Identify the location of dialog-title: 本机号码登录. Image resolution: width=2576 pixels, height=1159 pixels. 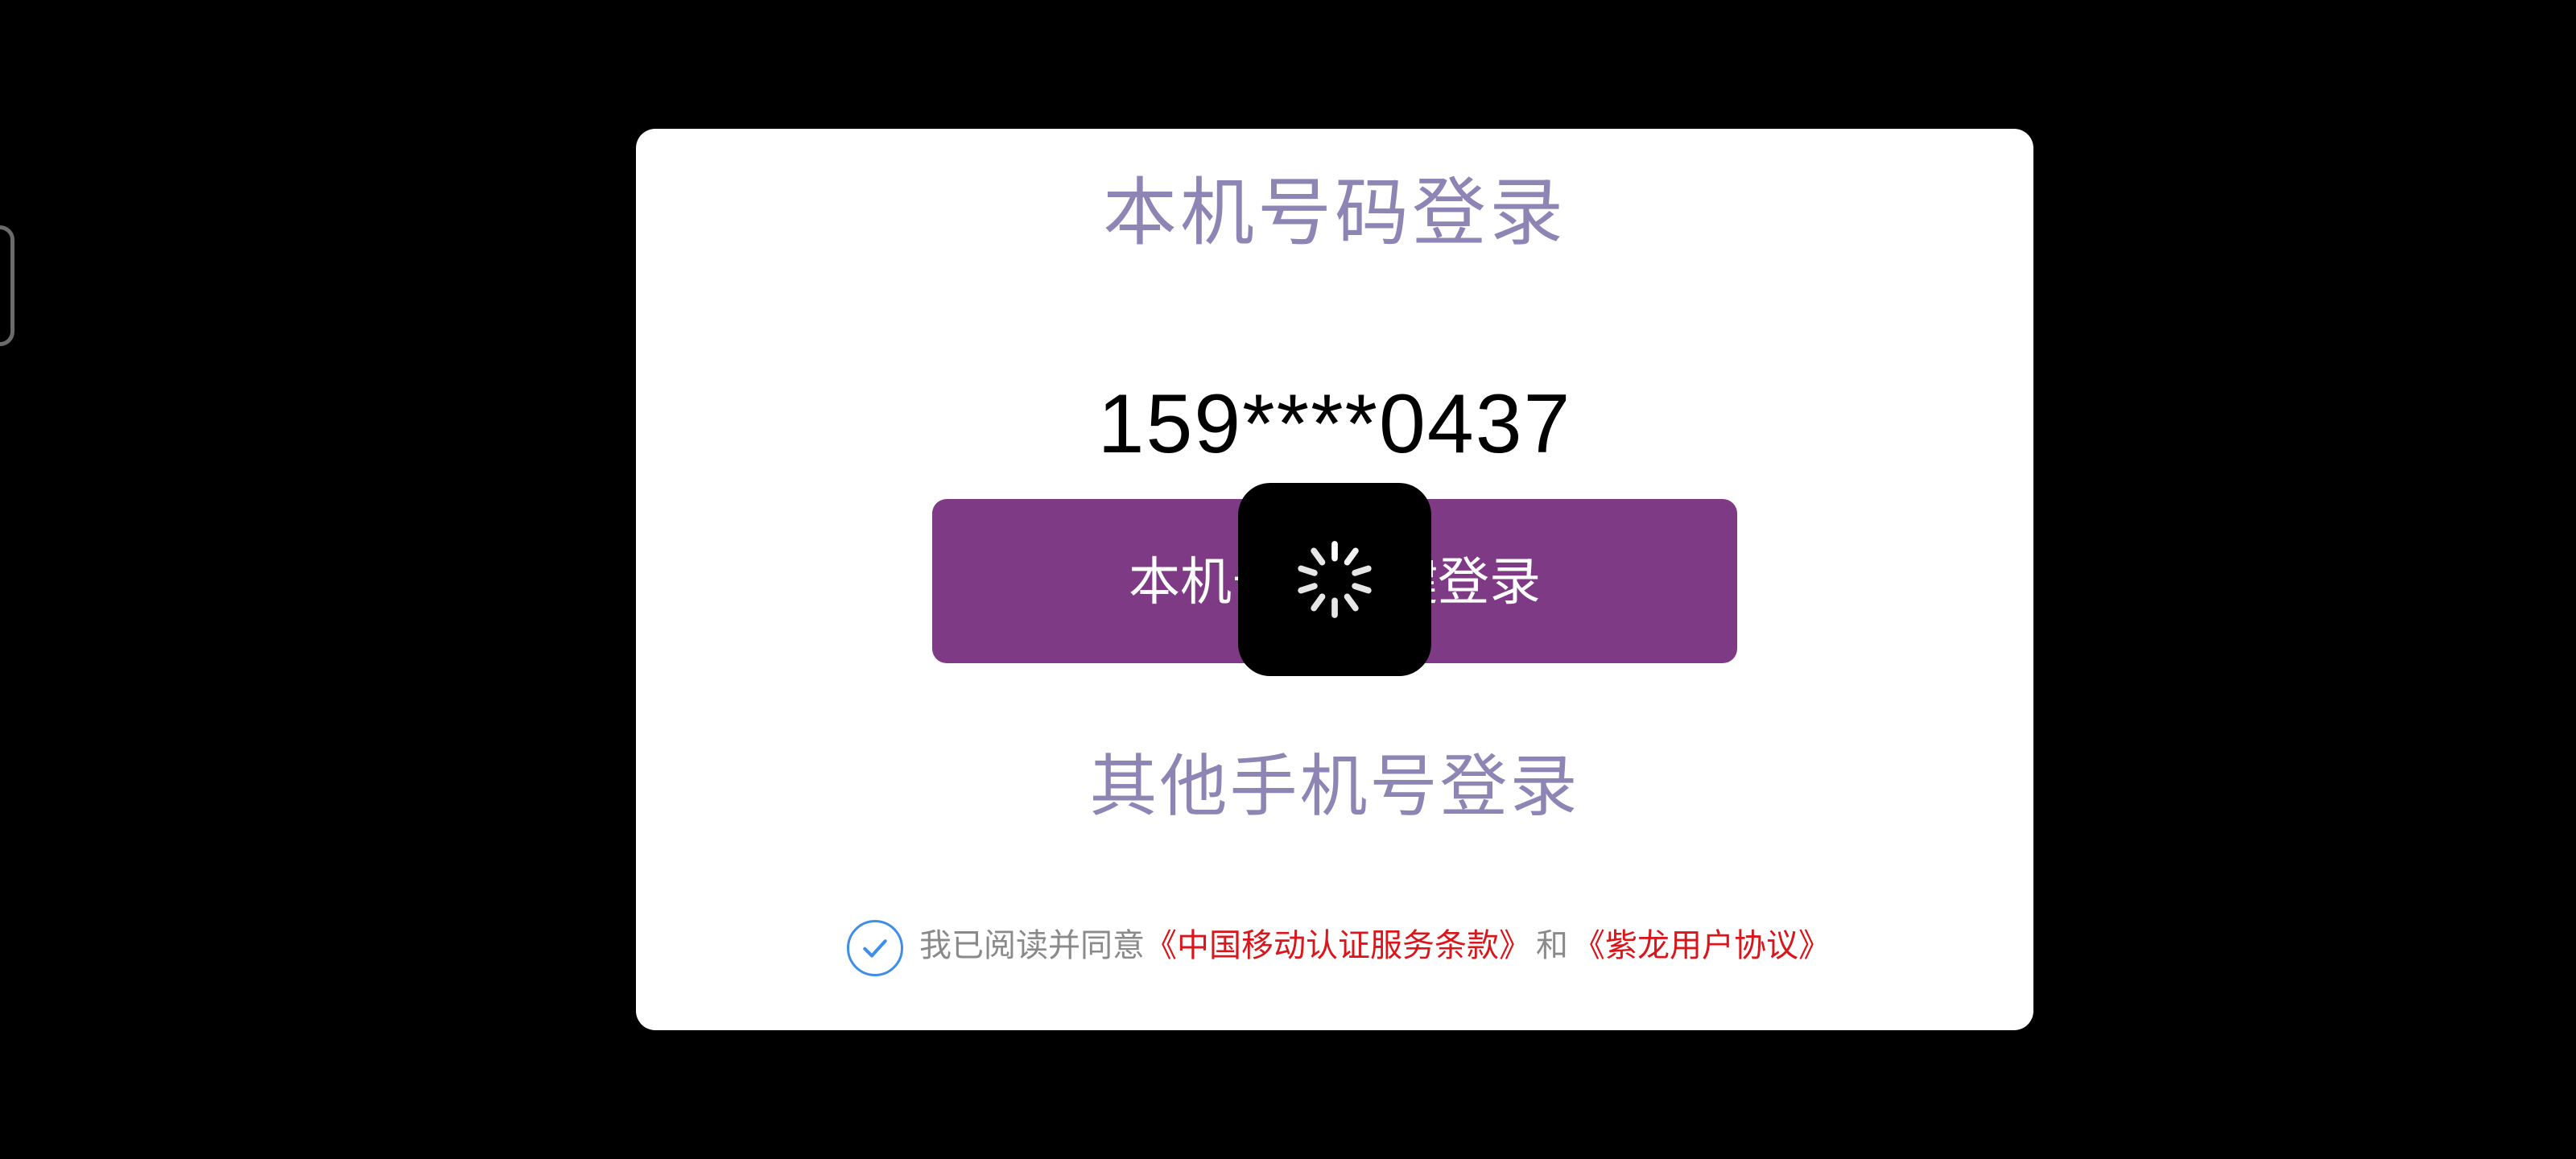
(1334, 213).